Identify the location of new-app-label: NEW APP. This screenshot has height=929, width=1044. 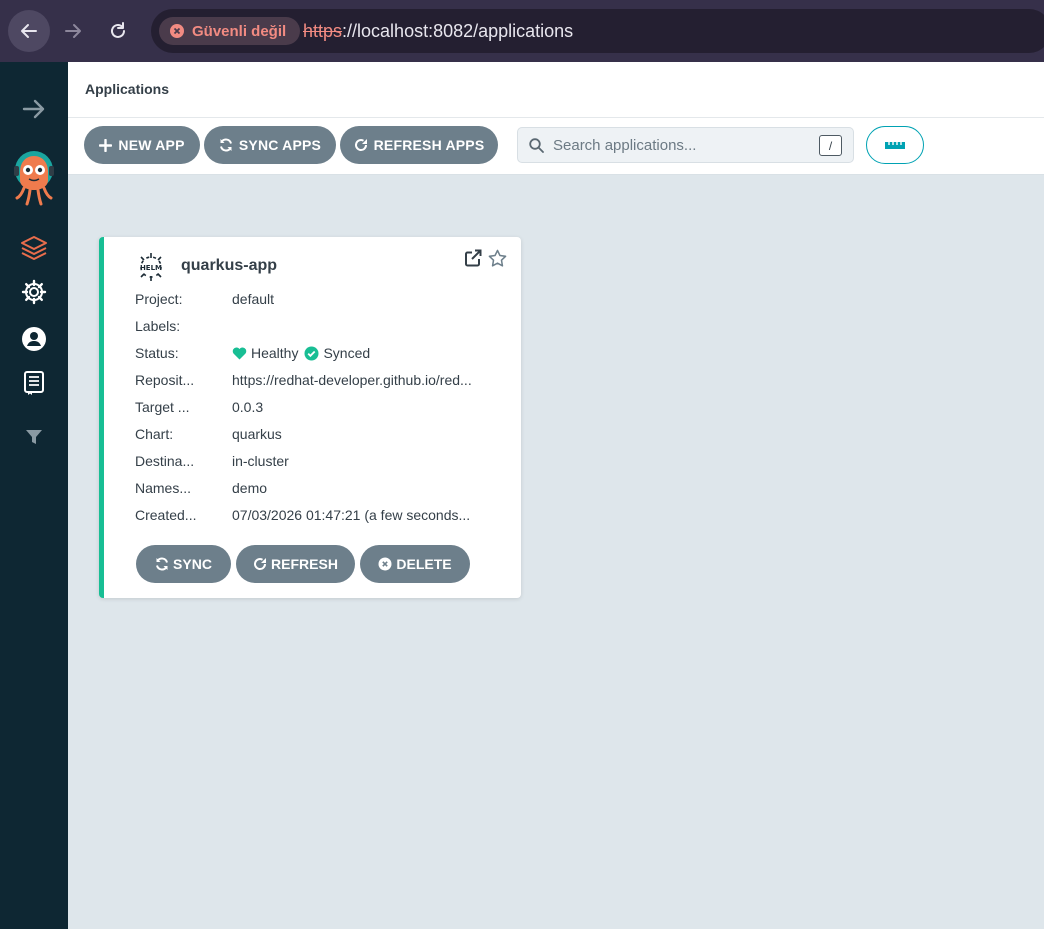
(151, 145).